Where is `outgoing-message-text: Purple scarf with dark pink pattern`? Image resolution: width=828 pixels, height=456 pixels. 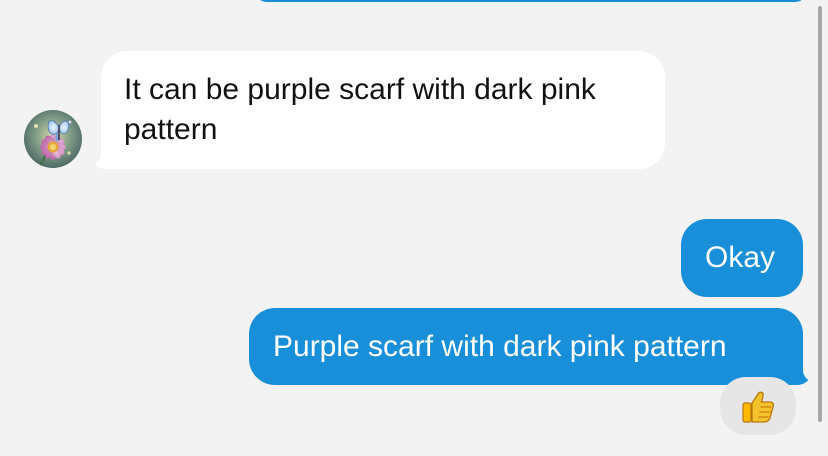
outgoing-message-text: Purple scarf with dark pink pattern is located at coordinates (500, 346).